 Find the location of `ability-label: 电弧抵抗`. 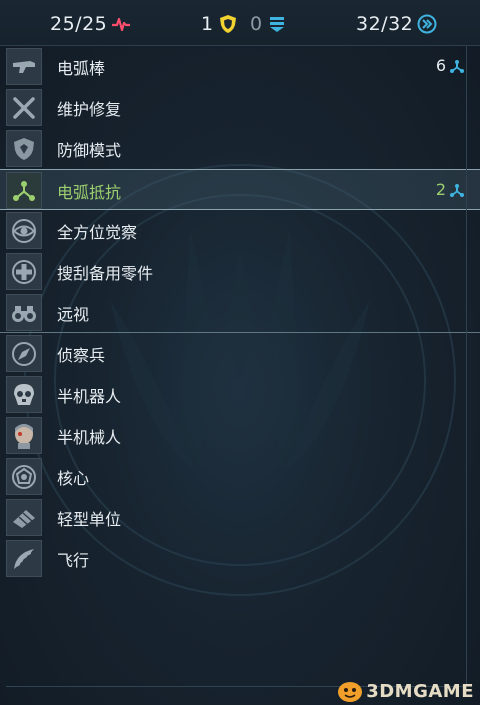

ability-label: 电弧抵抗 is located at coordinates (89, 192).